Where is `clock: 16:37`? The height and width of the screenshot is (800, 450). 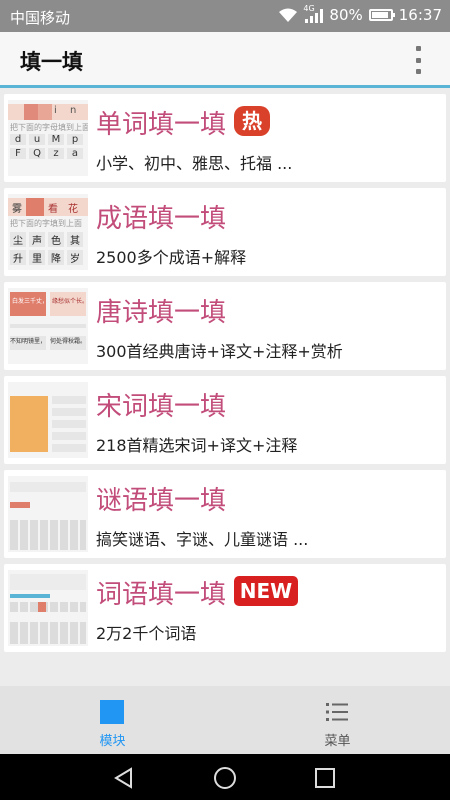
clock: 16:37 is located at coordinates (420, 15).